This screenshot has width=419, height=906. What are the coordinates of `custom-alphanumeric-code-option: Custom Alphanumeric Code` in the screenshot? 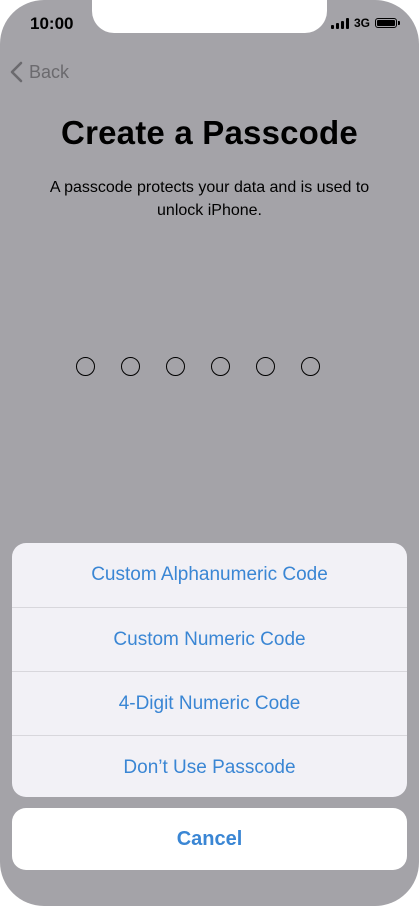 It's located at (209, 575).